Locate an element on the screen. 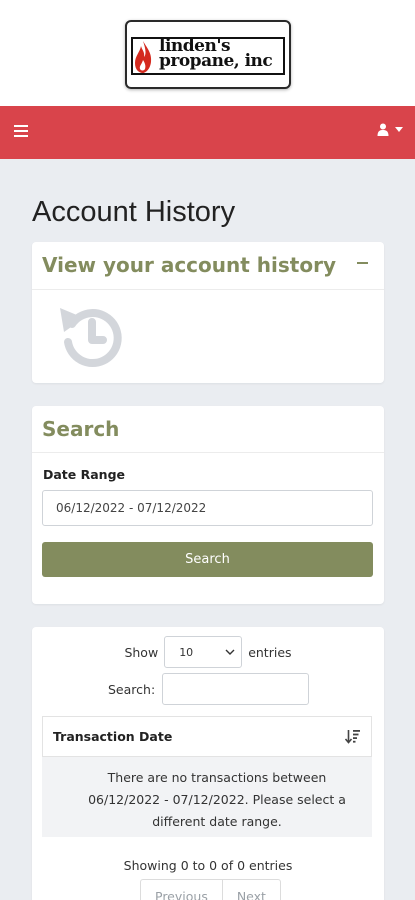 The width and height of the screenshot is (415, 900). page-length-value: 10 is located at coordinates (186, 652).